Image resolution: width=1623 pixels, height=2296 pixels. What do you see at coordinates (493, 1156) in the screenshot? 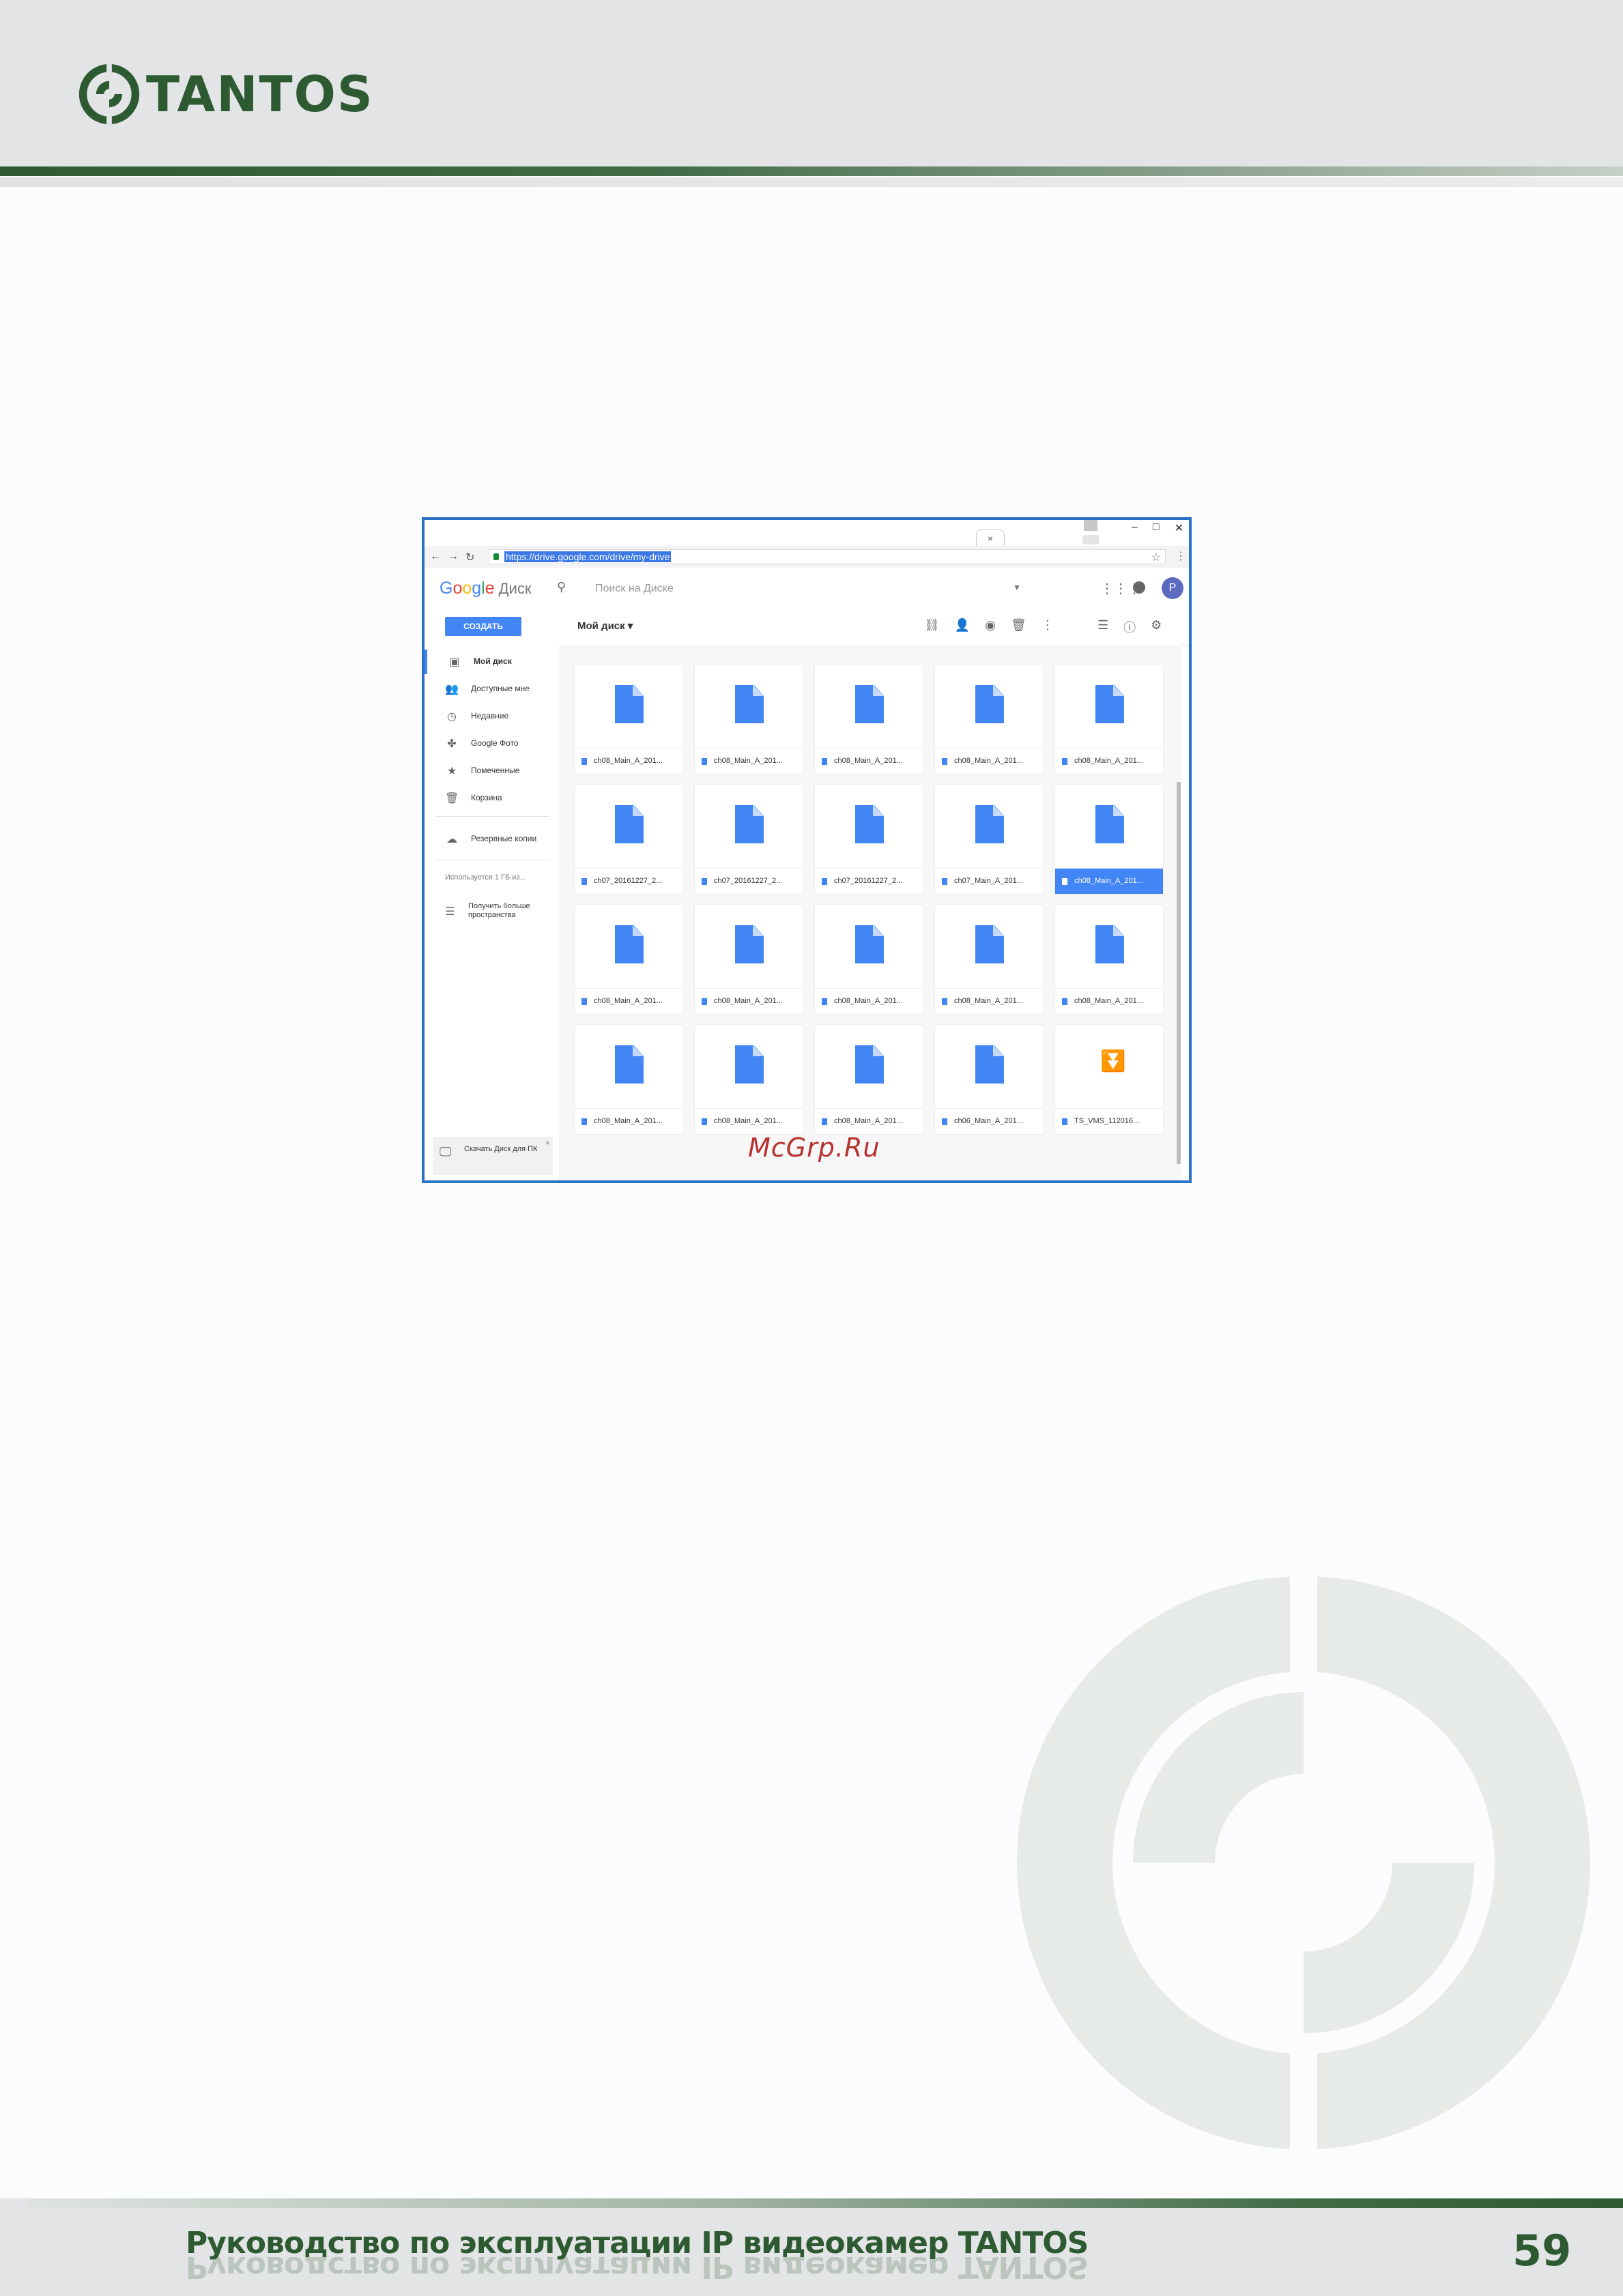
I see `download-drive-promo: 🖵 Скачать Диск для ПК ×` at bounding box center [493, 1156].